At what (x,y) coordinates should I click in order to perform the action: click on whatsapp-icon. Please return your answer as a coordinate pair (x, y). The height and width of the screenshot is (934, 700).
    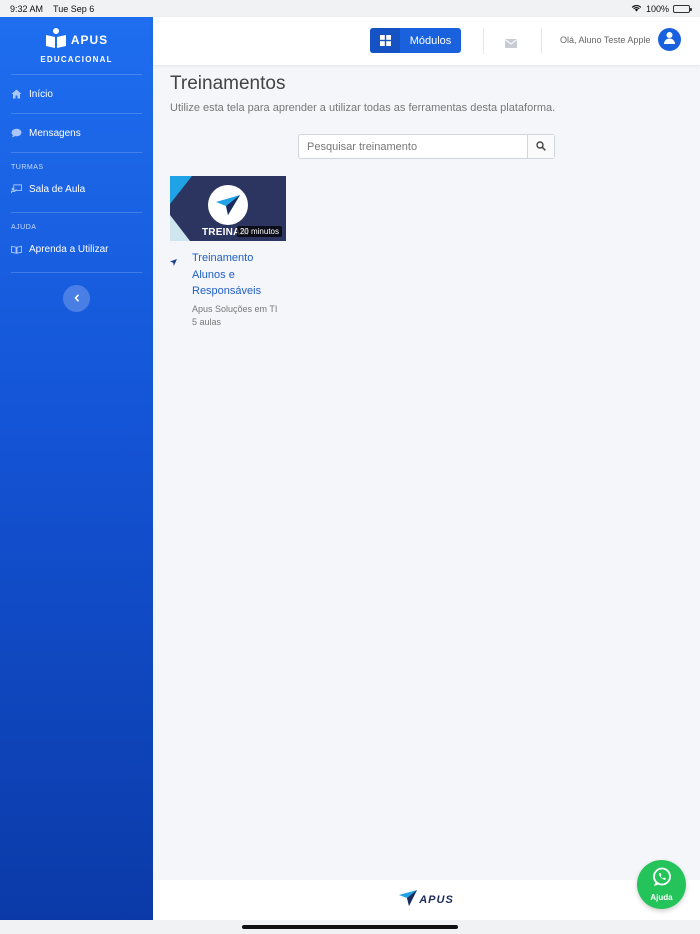
    Looking at the image, I should click on (662, 879).